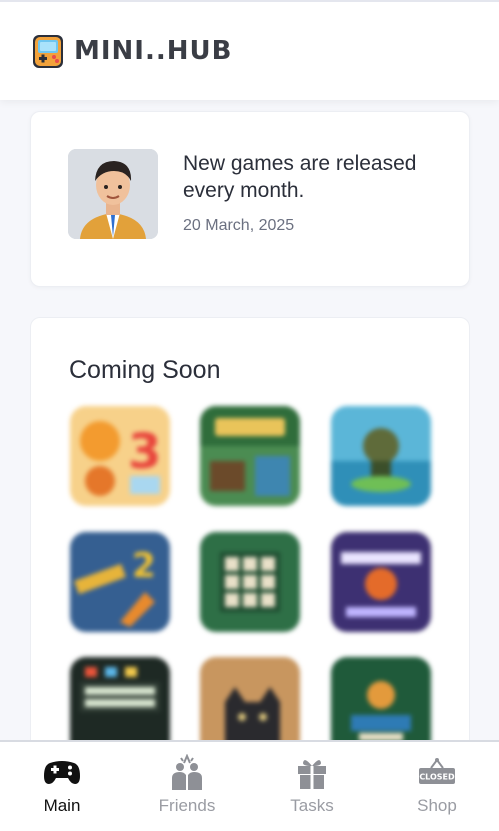 The image size is (499, 831). Describe the element at coordinates (300, 177) in the screenshot. I see `news-title: New games are released every month.` at that location.